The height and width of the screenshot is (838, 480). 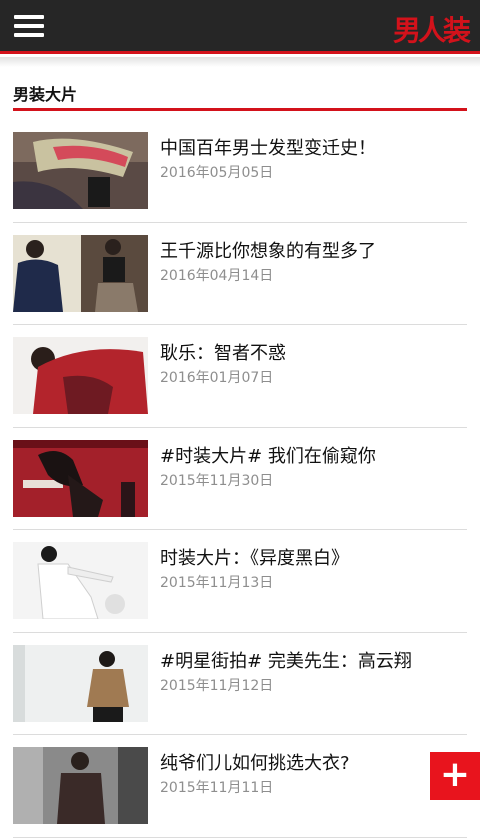 I want to click on article-title: 时装大片：《异度黑白》, so click(x=254, y=557).